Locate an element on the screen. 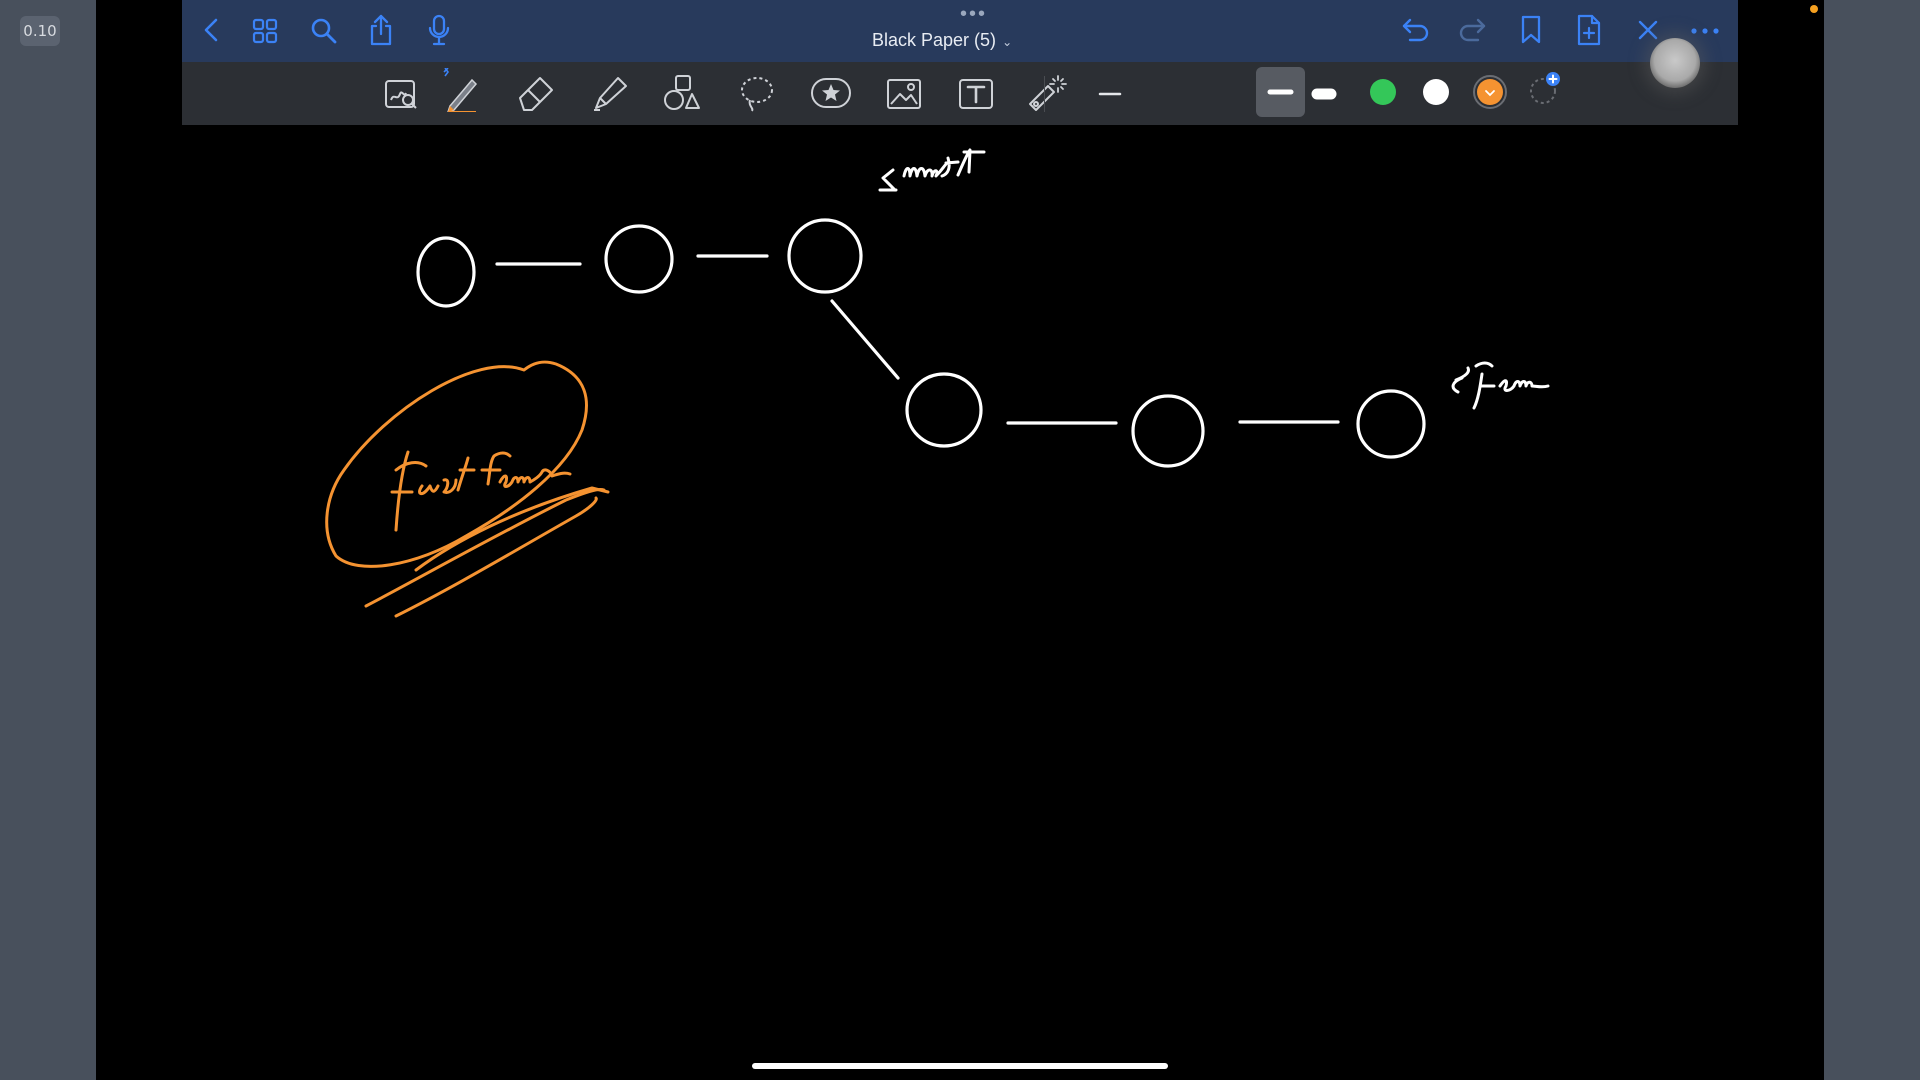 This screenshot has height=1080, width=1920. handwriting-master is located at coordinates (932, 170).